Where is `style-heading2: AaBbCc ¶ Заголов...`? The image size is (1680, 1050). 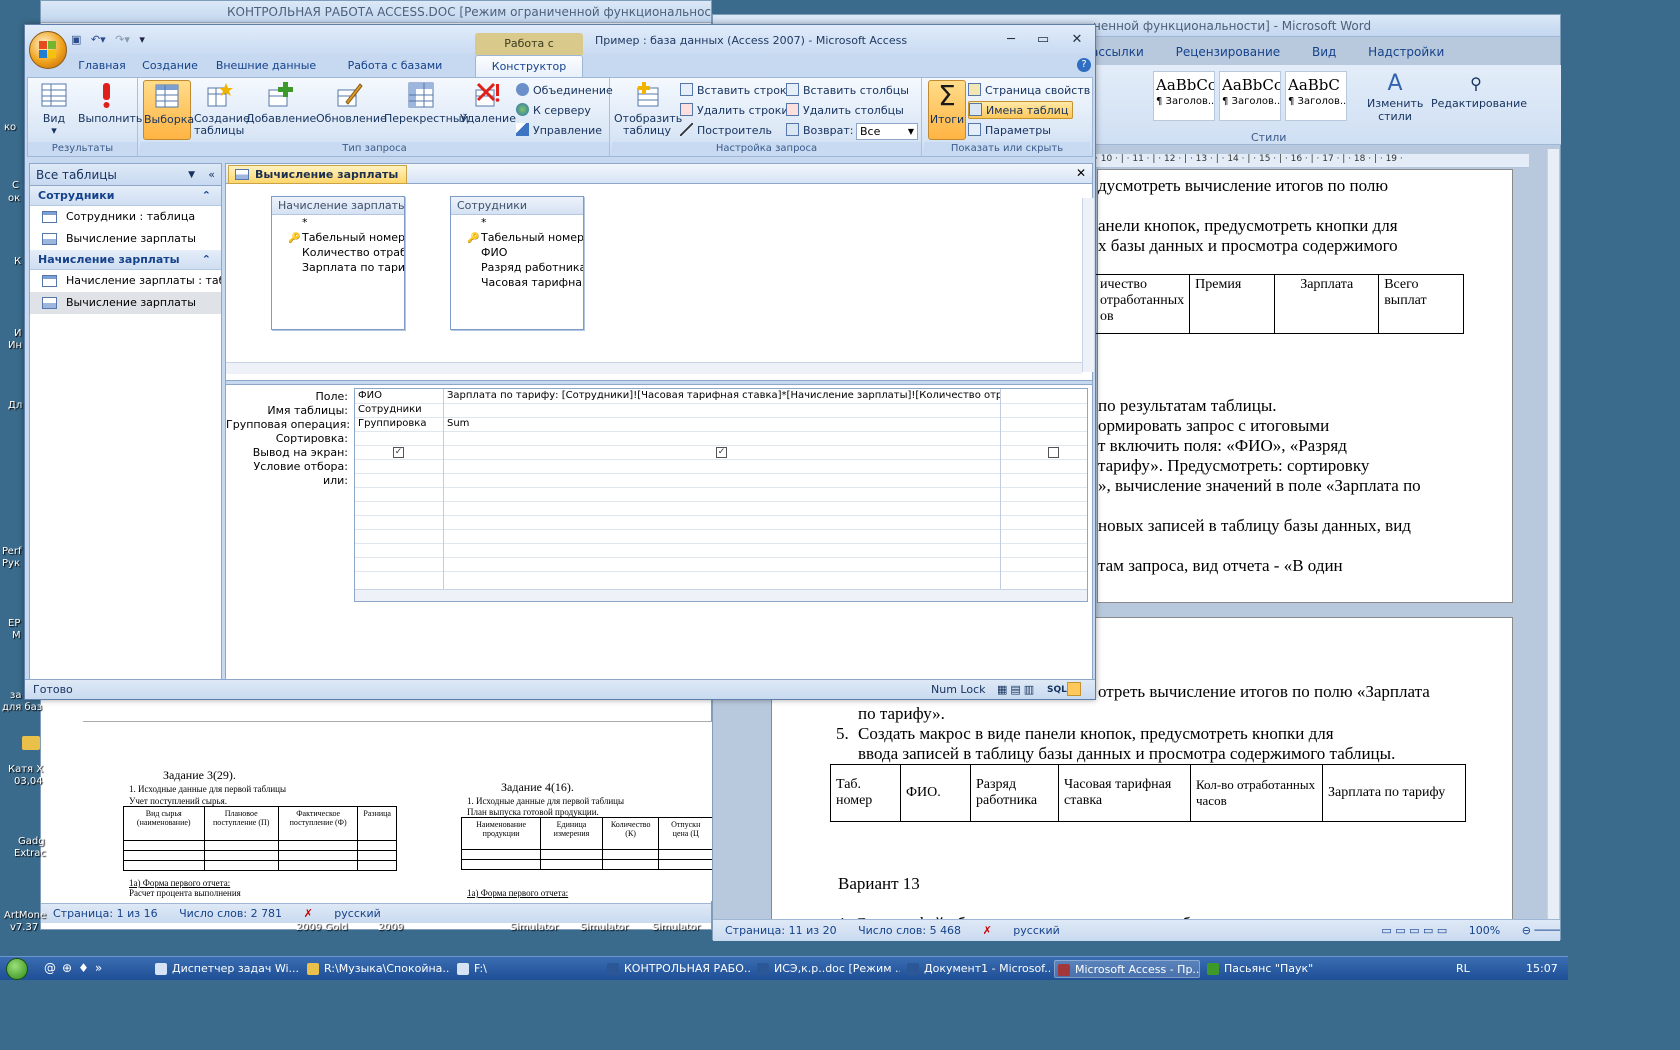 style-heading2: AaBbCc ¶ Заголов... is located at coordinates (1250, 96).